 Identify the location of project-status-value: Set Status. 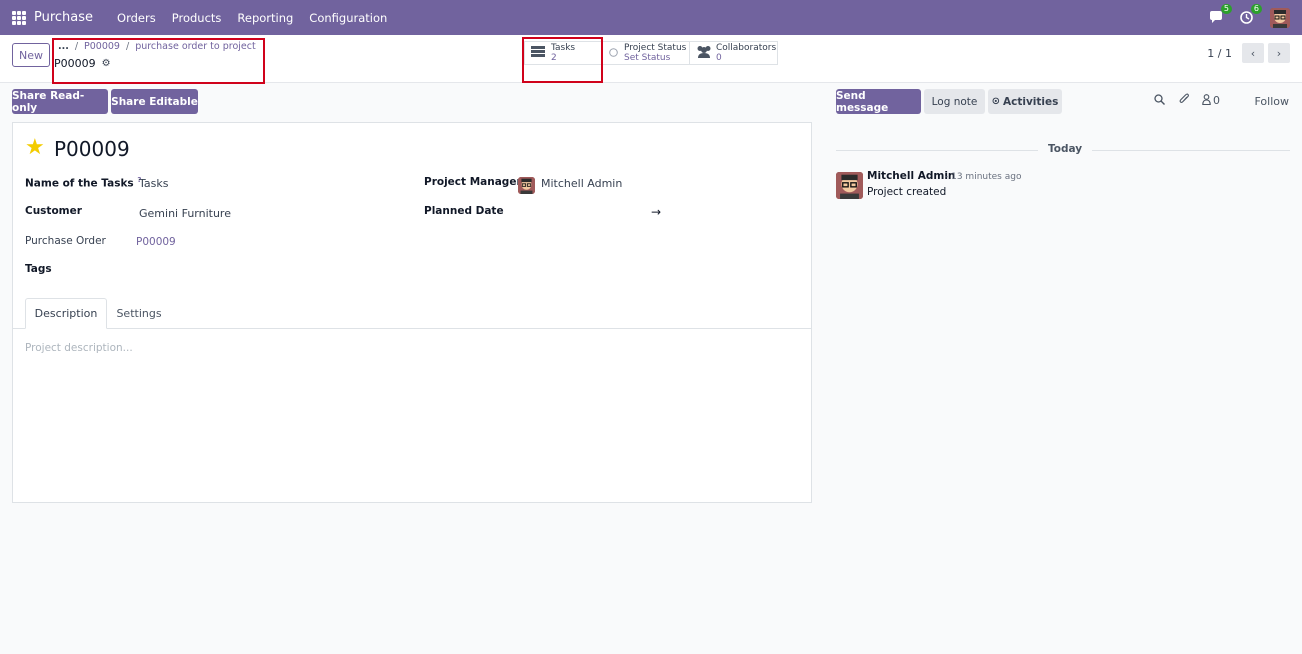
(647, 58).